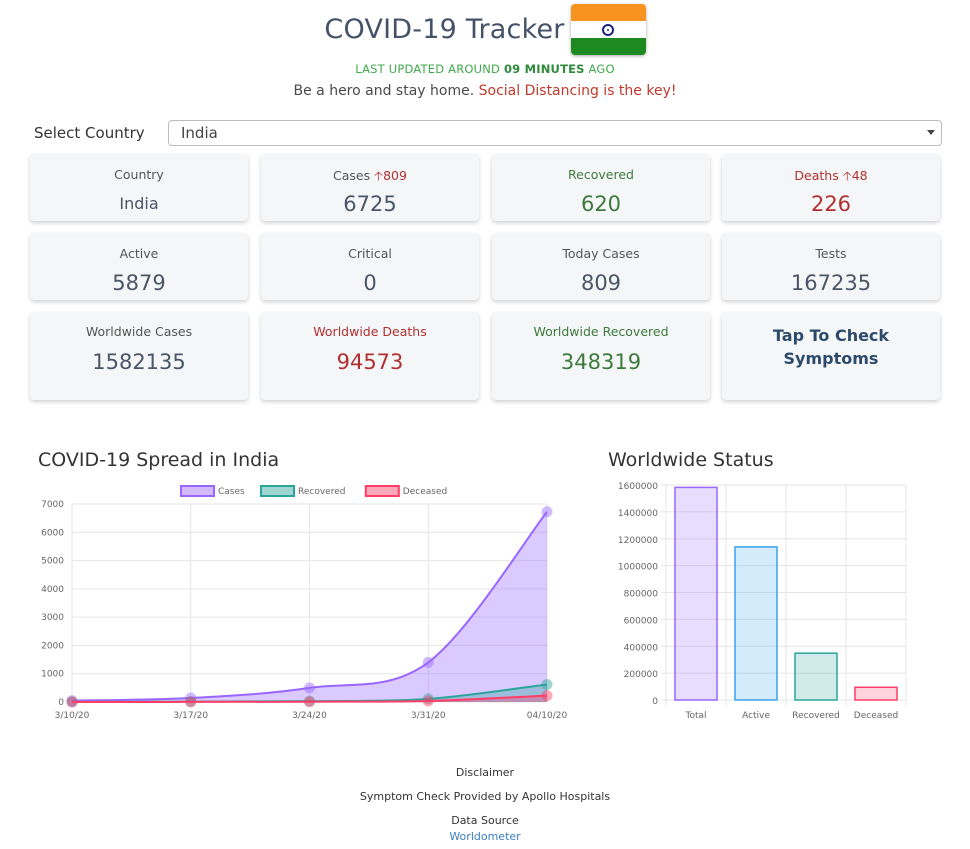 This screenshot has width=970, height=849. Describe the element at coordinates (641, 675) in the screenshot. I see `y-tick-label: 200000` at that location.